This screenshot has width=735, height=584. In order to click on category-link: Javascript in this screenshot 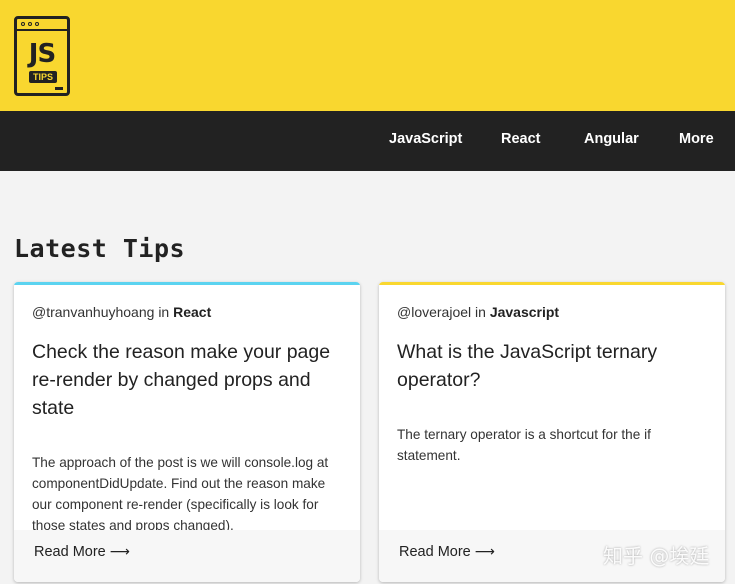, I will do `click(524, 312)`.